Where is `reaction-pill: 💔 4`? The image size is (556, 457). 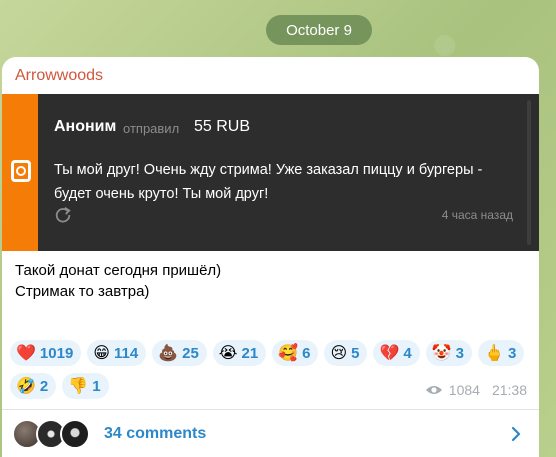
reaction-pill: 💔 4 is located at coordinates (396, 353).